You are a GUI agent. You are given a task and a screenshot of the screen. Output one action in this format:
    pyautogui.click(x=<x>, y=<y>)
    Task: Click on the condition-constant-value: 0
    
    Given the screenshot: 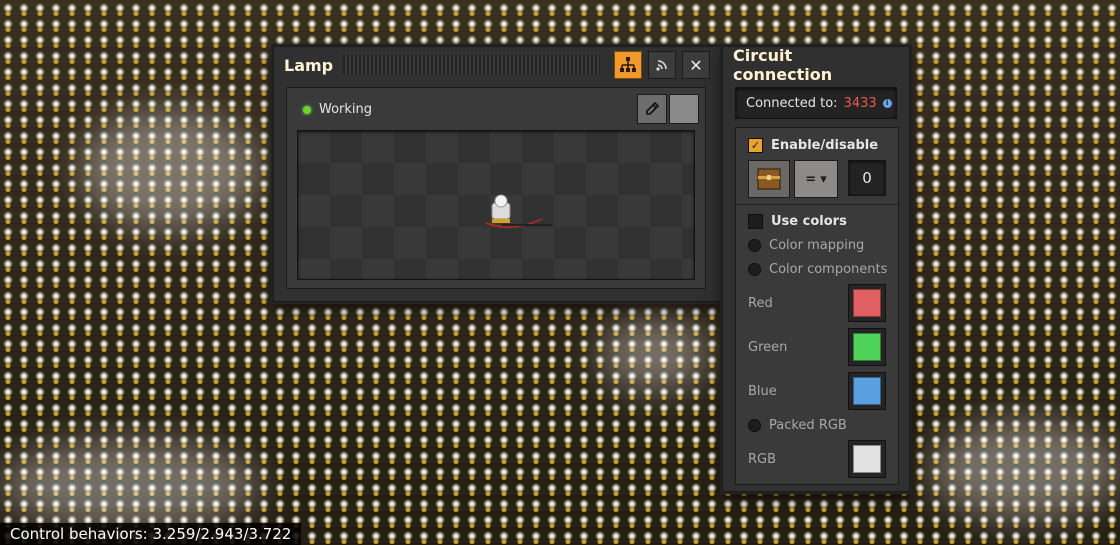 What is the action you would take?
    pyautogui.click(x=867, y=178)
    